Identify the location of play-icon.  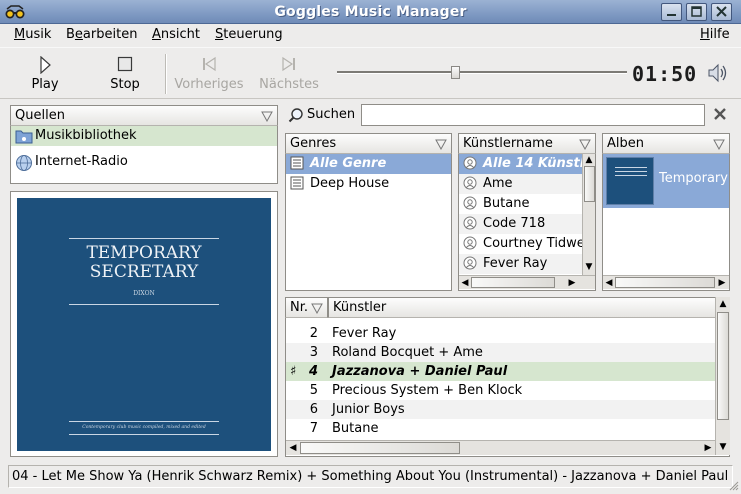
(45, 66).